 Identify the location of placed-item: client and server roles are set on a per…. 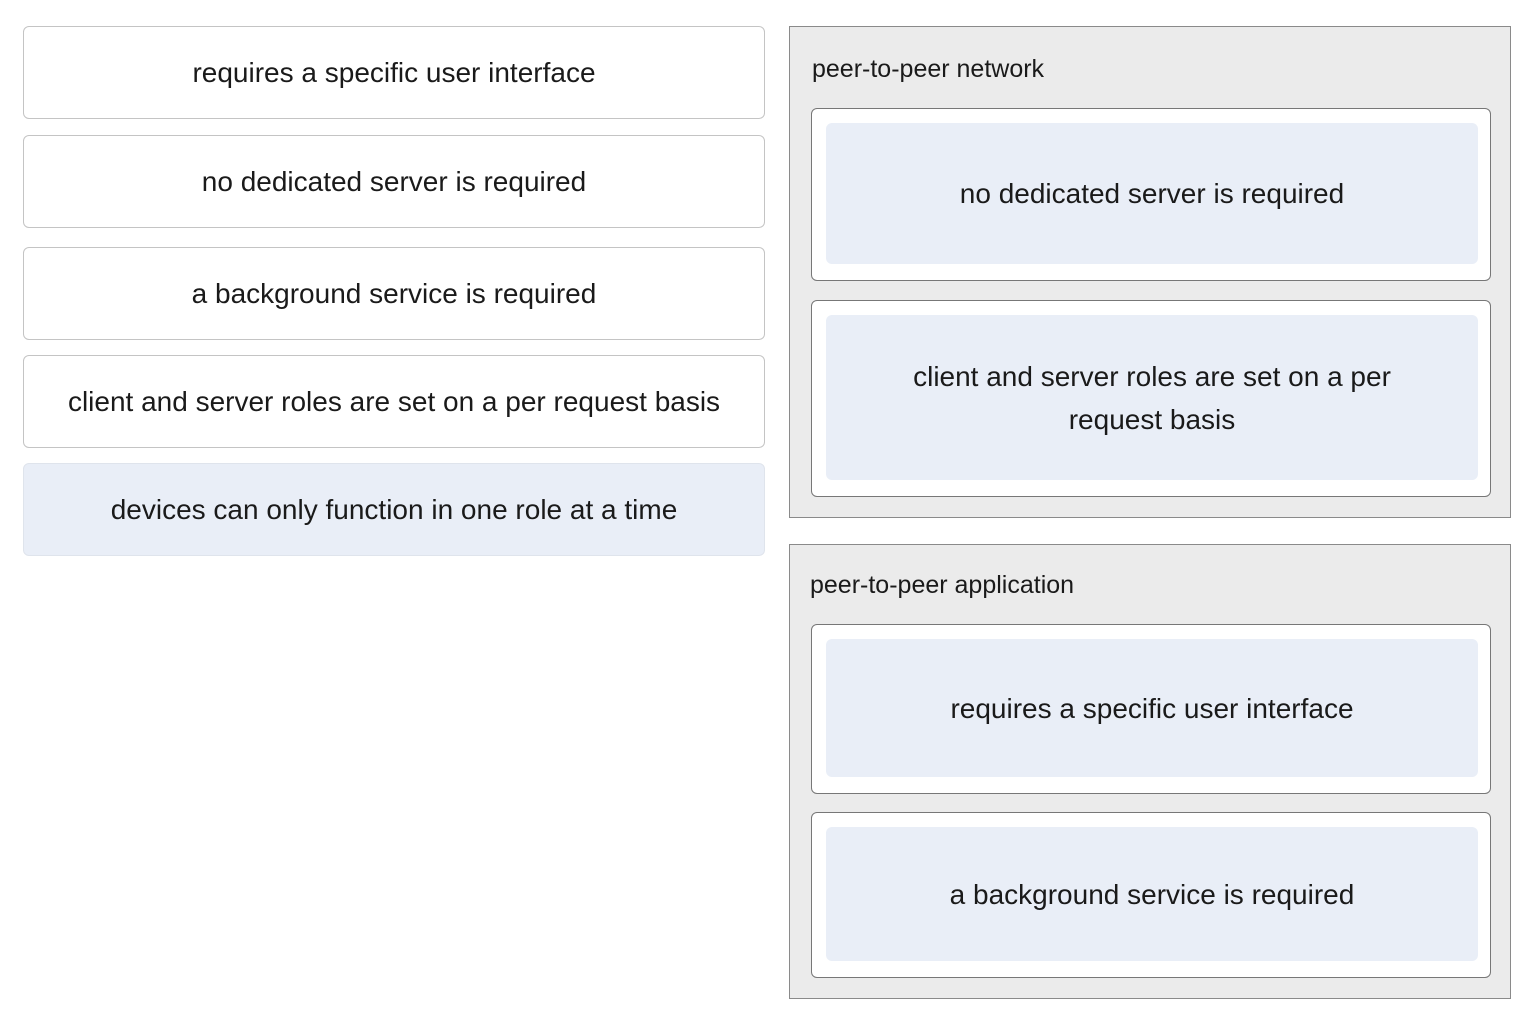
(1152, 397).